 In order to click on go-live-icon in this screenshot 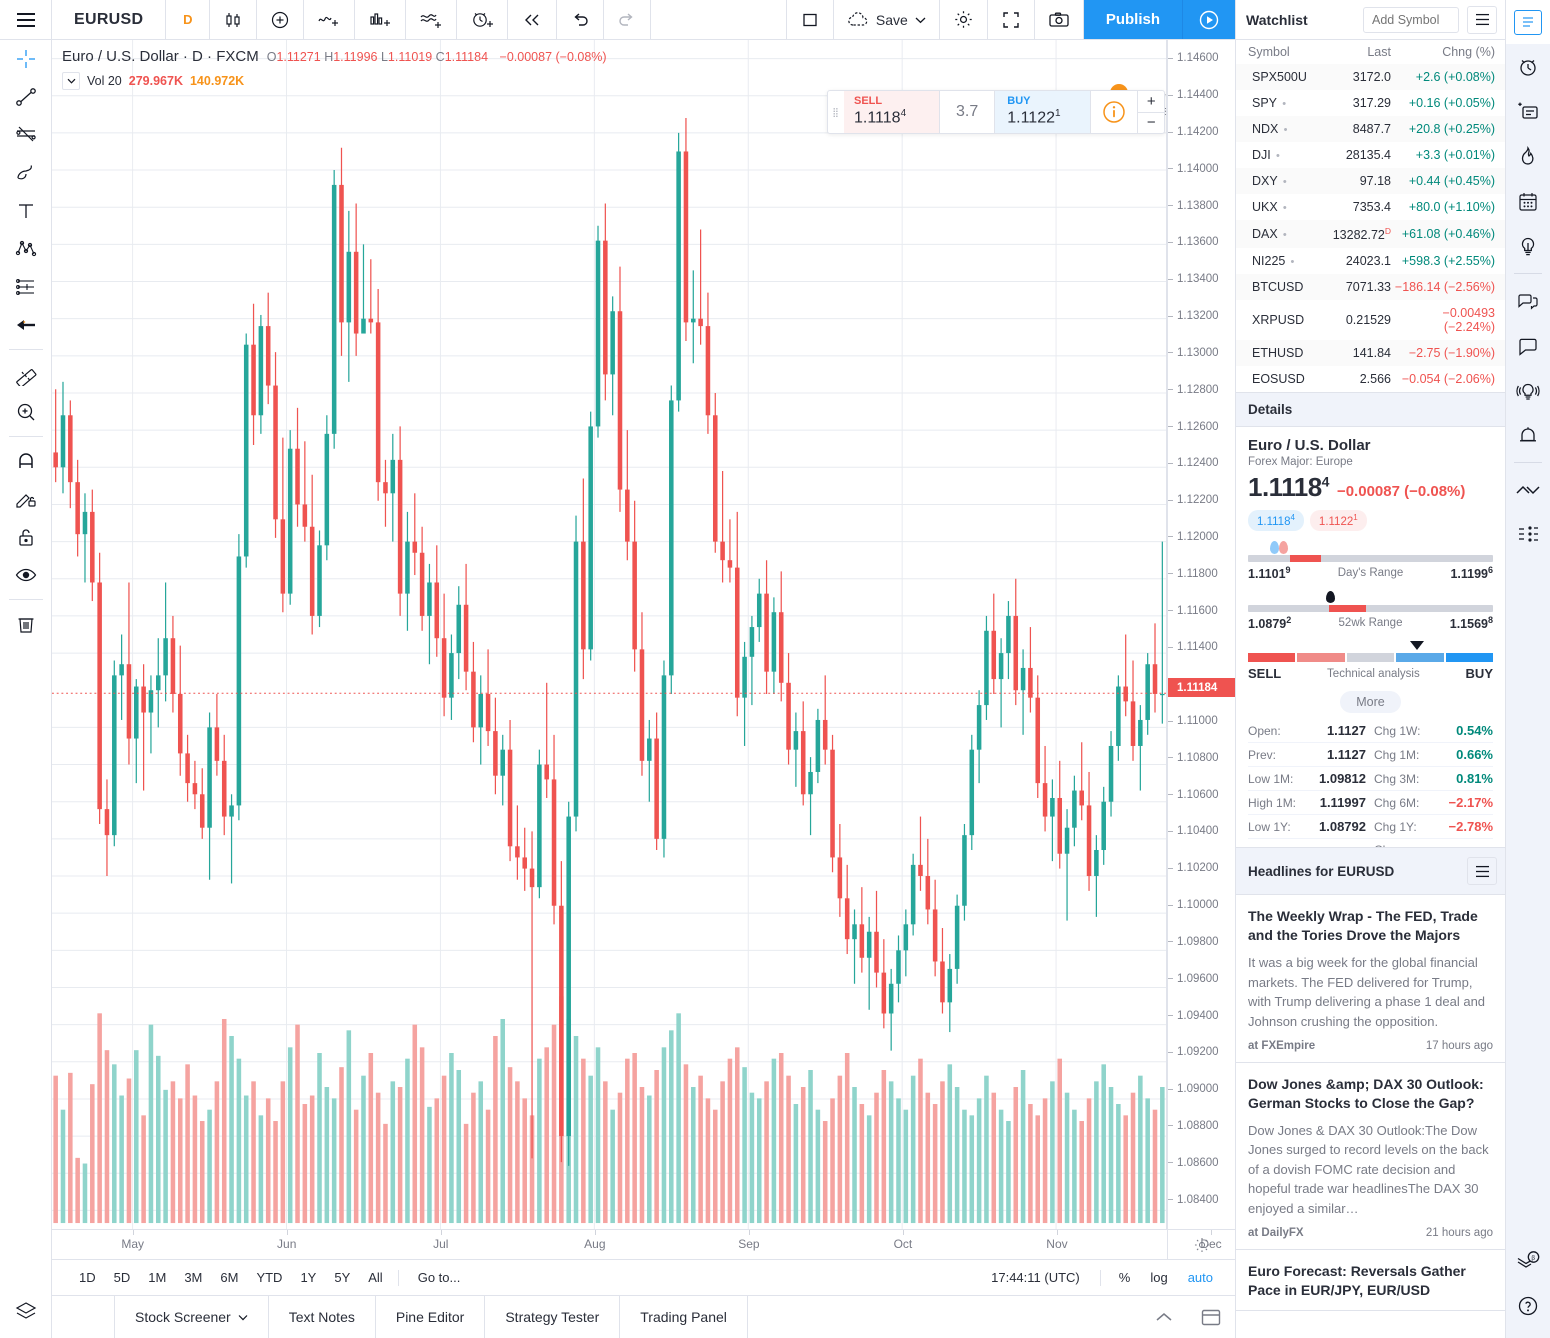, I will do `click(1209, 19)`.